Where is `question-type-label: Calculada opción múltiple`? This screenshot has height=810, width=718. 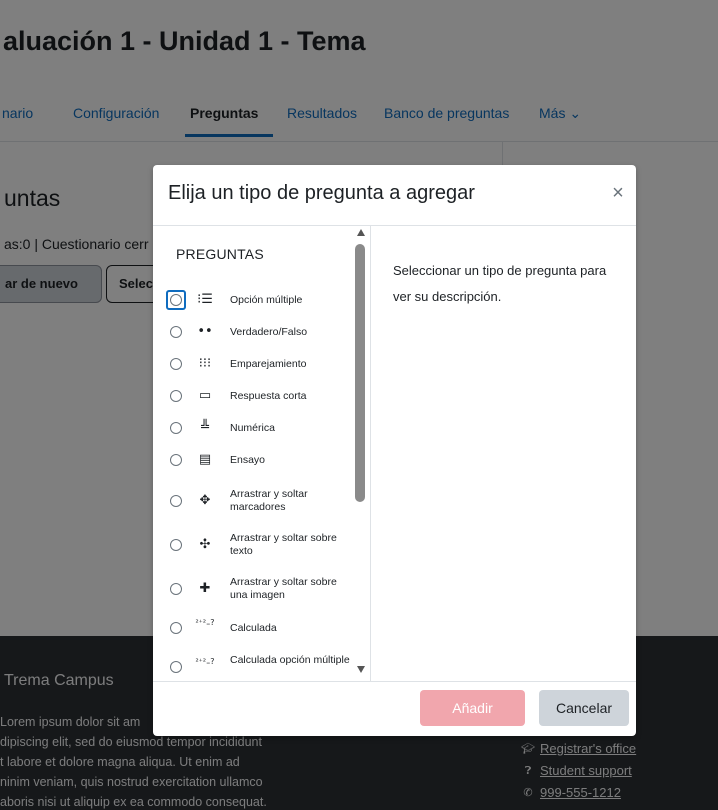
question-type-label: Calculada opción múltiple is located at coordinates (290, 660).